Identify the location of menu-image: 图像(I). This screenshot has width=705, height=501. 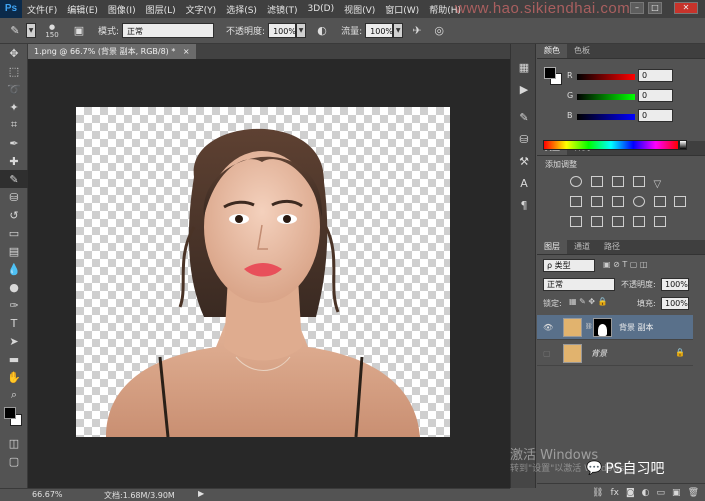
(122, 9).